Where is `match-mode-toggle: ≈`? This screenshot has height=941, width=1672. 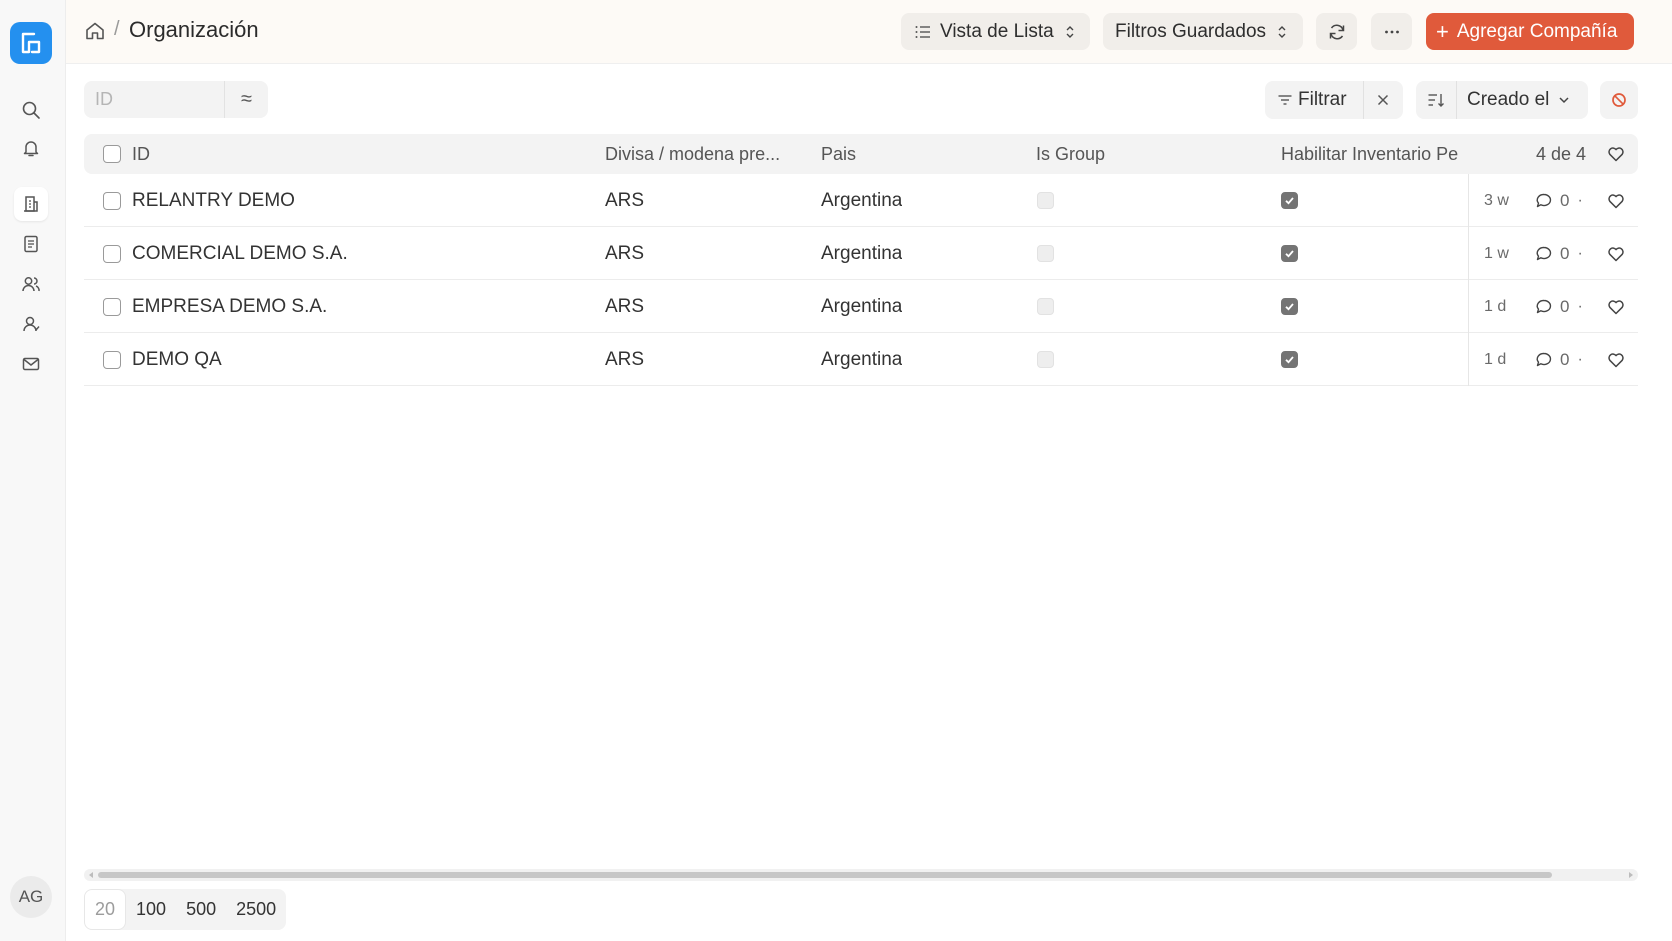
match-mode-toggle: ≈ is located at coordinates (246, 99).